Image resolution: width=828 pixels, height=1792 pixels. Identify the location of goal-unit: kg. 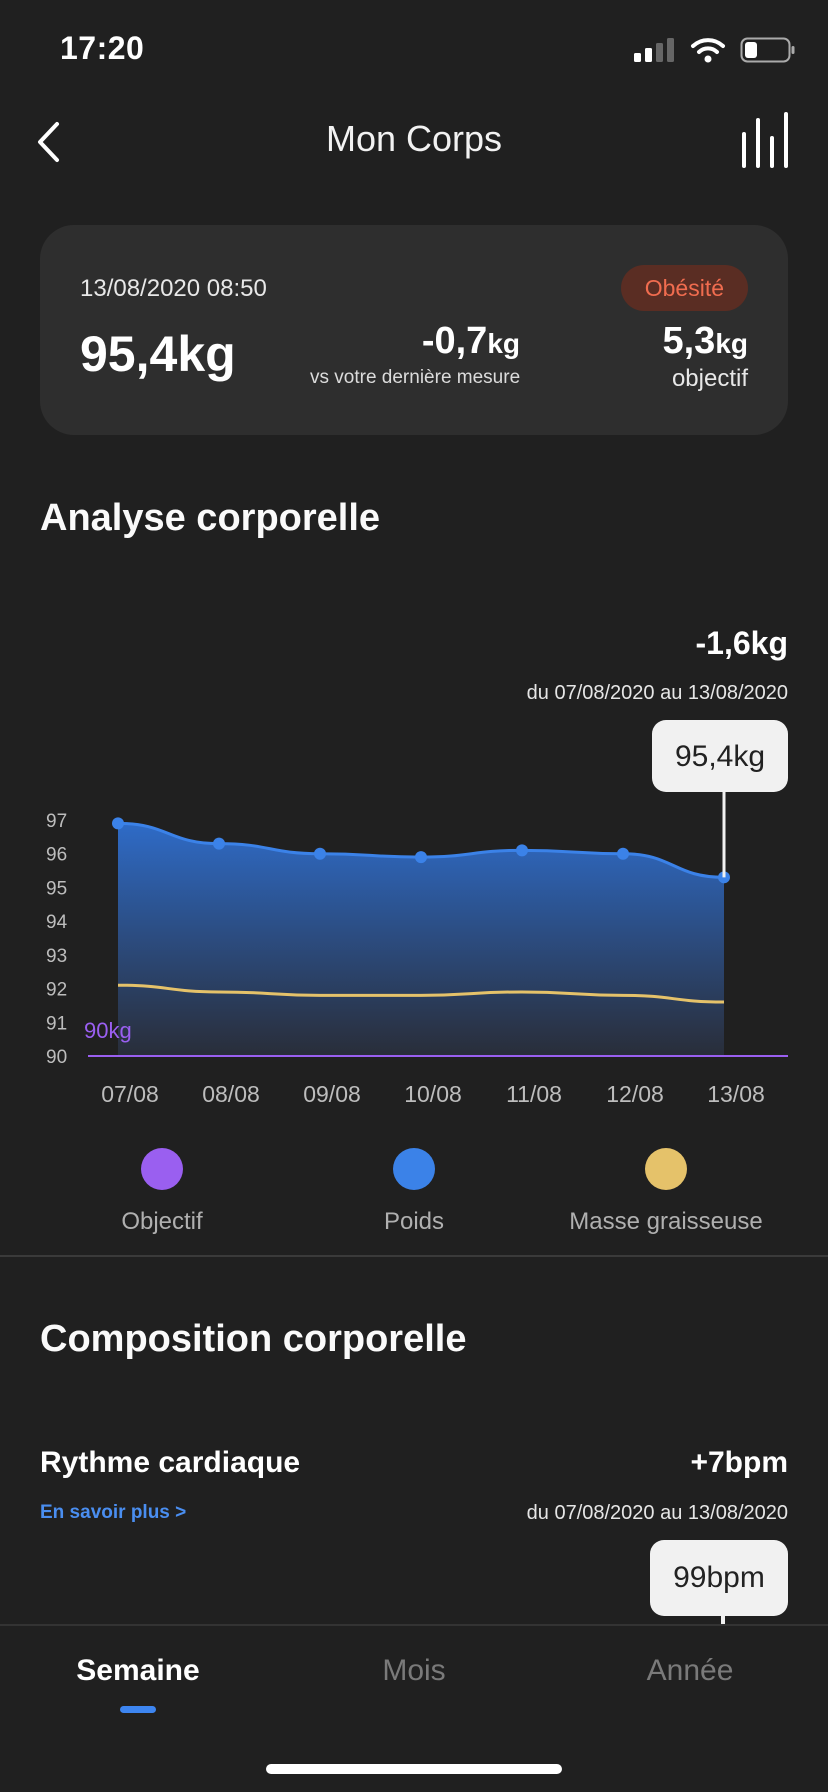
(731, 343).